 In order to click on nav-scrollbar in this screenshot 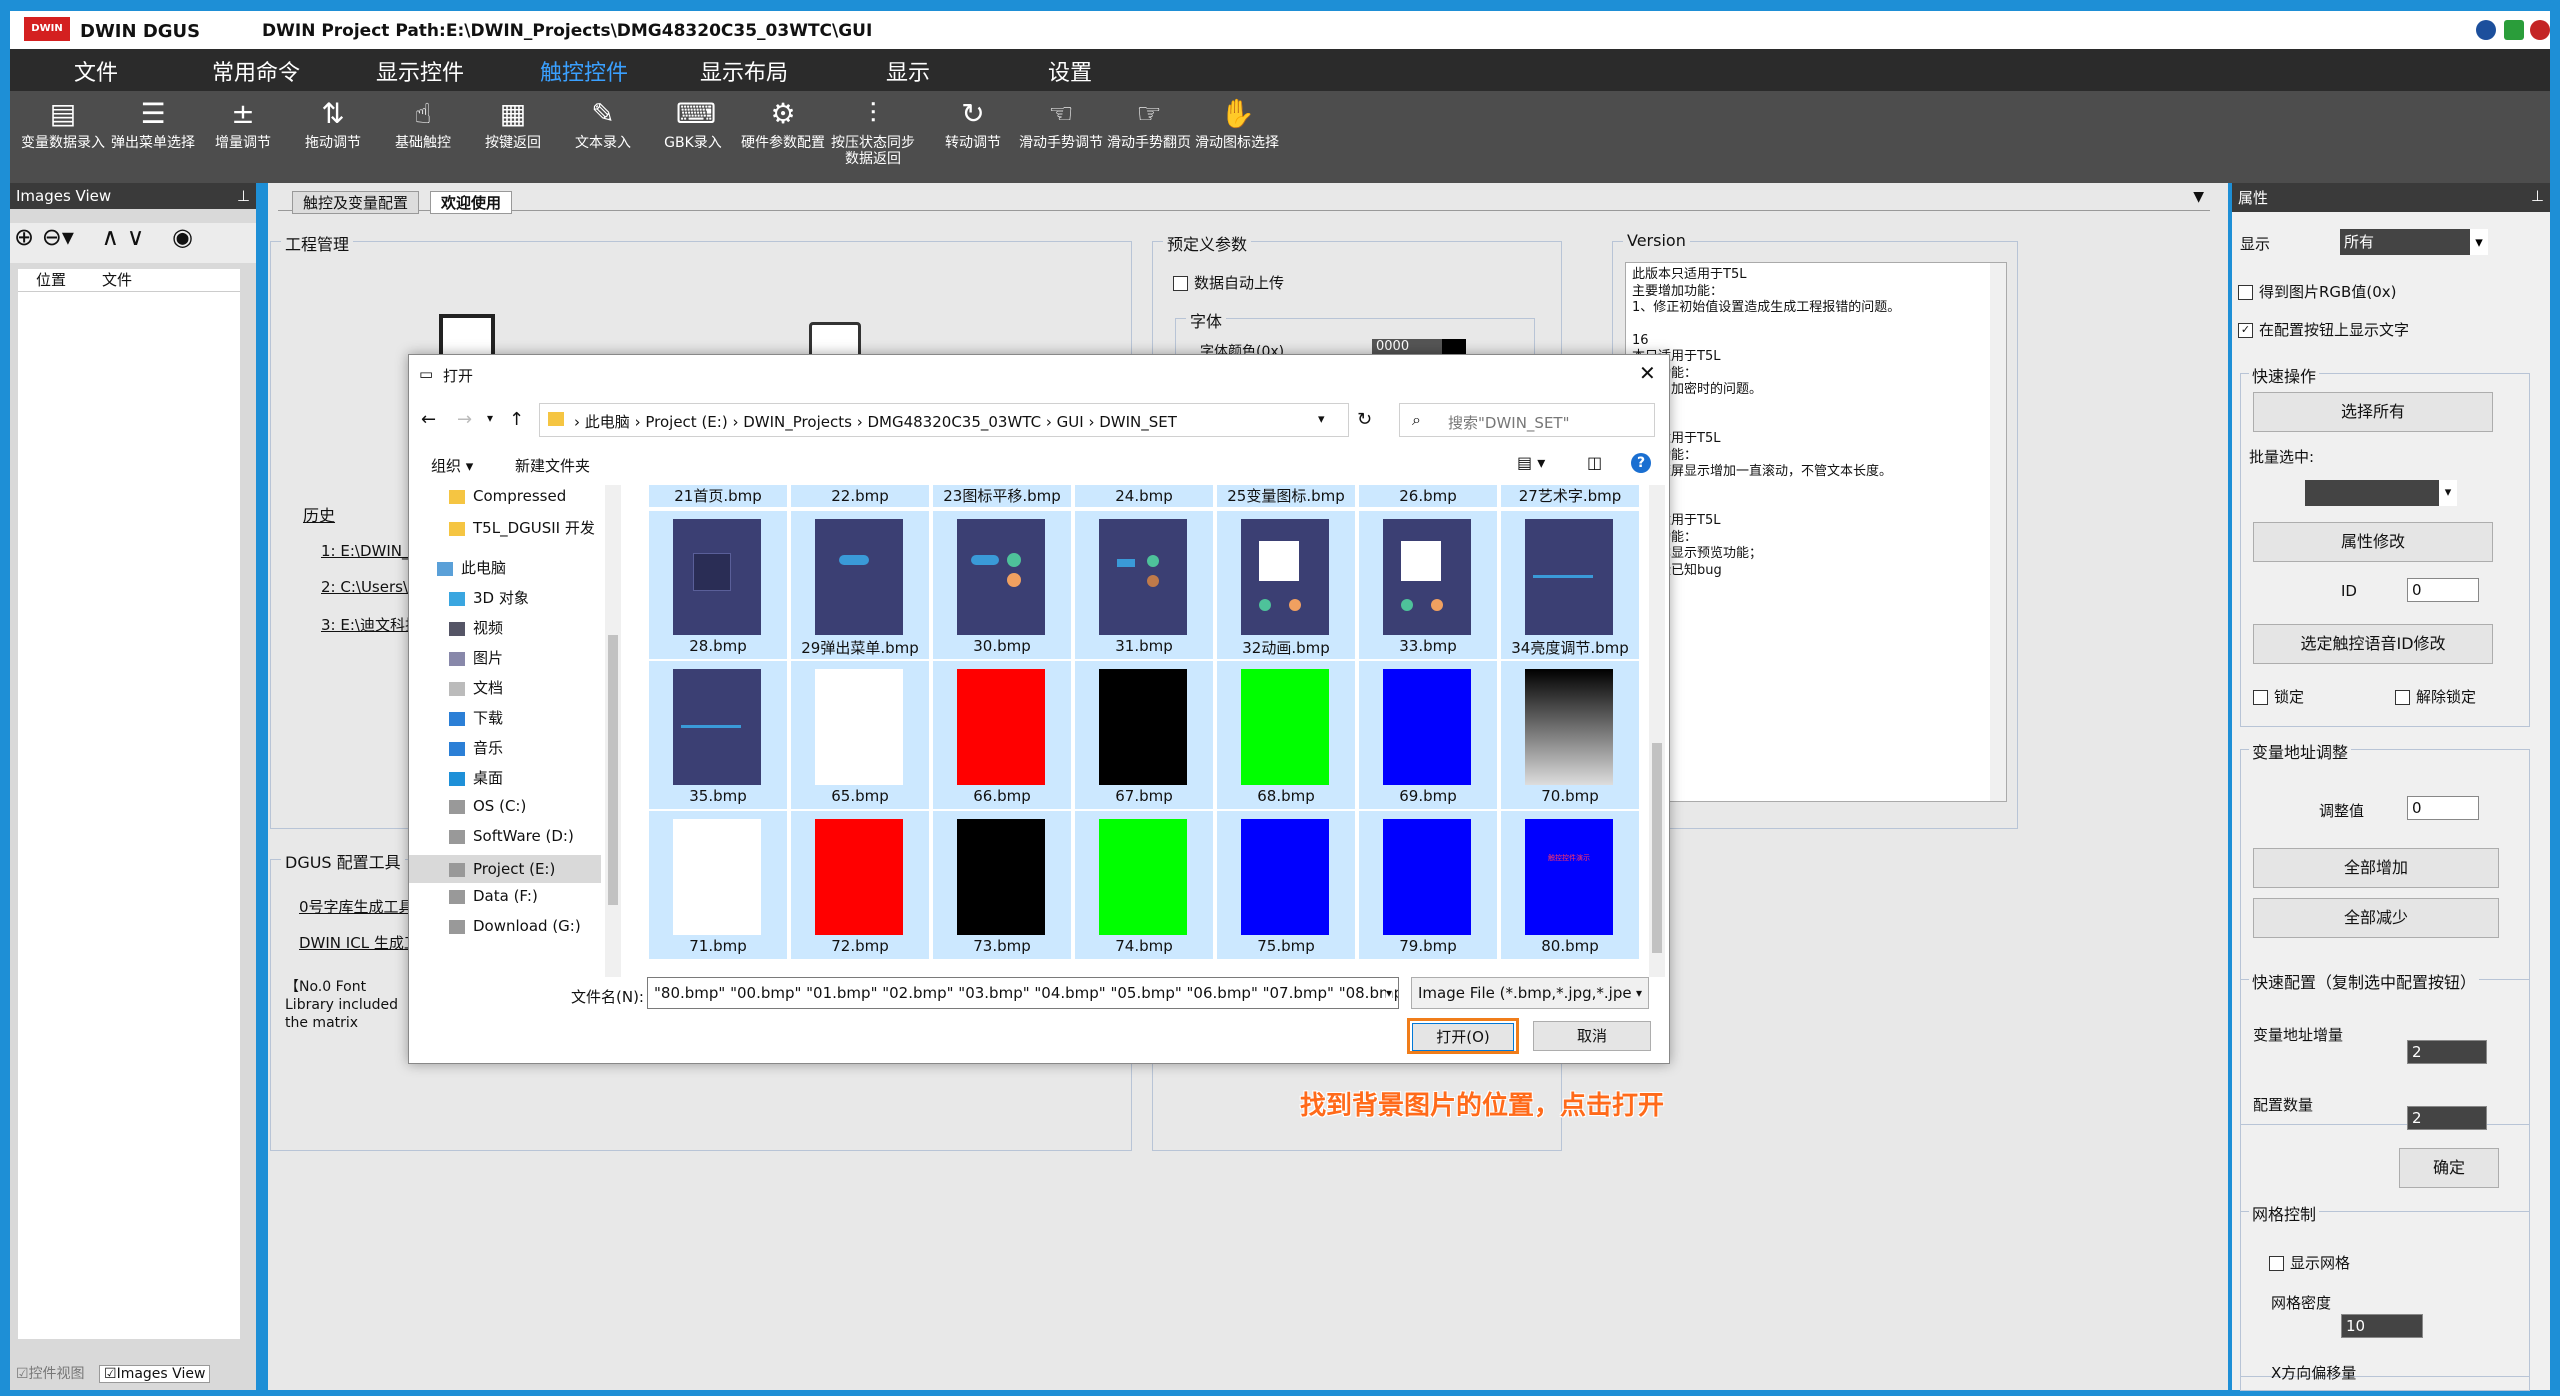, I will do `click(613, 731)`.